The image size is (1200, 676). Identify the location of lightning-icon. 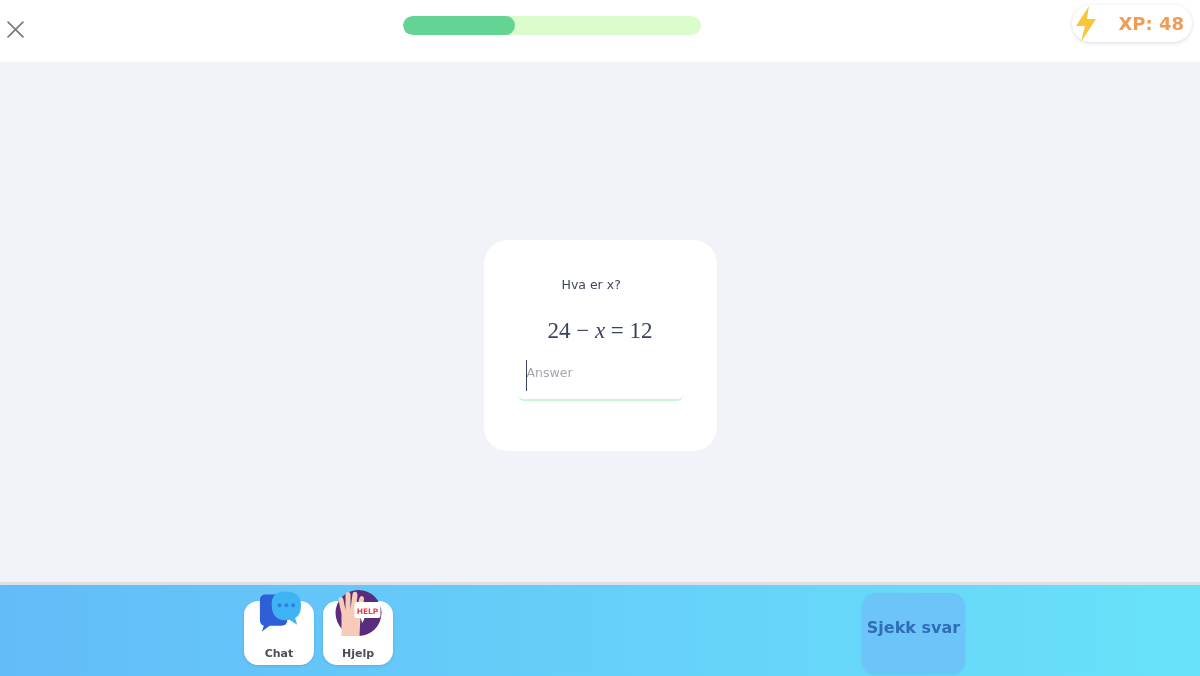
(1086, 23).